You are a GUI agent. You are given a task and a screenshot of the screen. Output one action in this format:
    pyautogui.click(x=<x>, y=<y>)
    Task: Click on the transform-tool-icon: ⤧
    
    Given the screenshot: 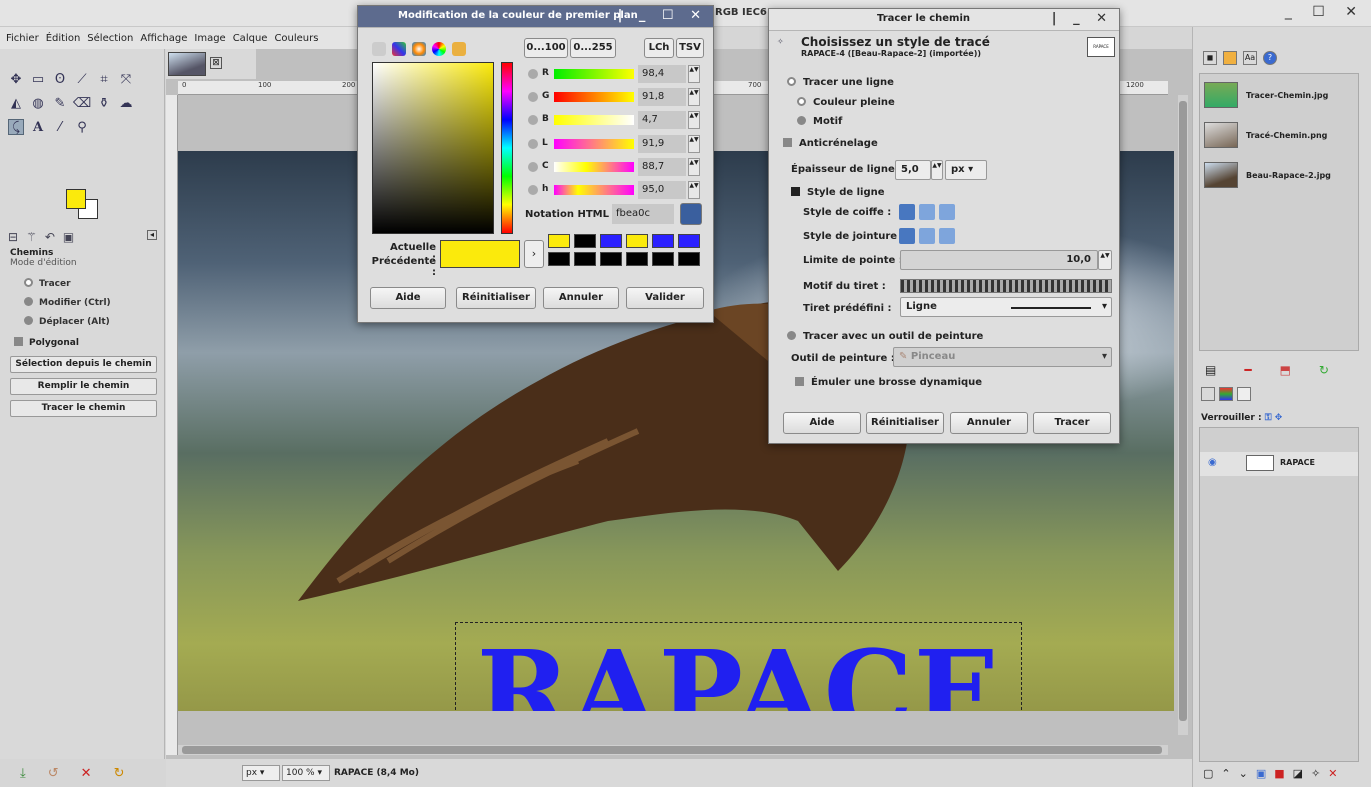 What is the action you would take?
    pyautogui.click(x=126, y=79)
    